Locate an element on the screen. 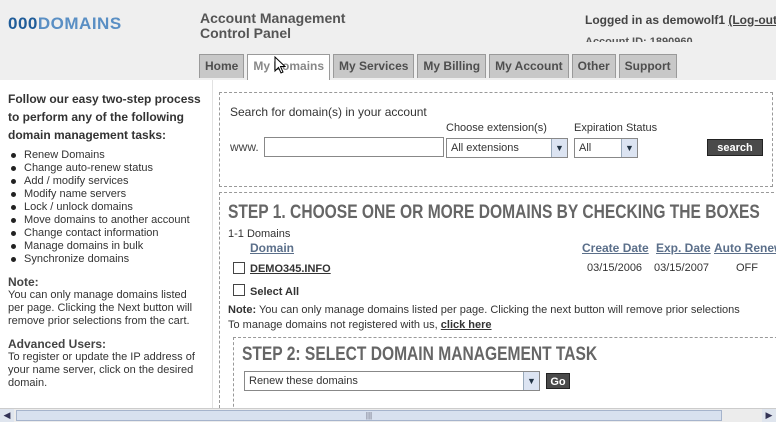  list-item: Change auto-renew status is located at coordinates (106, 168).